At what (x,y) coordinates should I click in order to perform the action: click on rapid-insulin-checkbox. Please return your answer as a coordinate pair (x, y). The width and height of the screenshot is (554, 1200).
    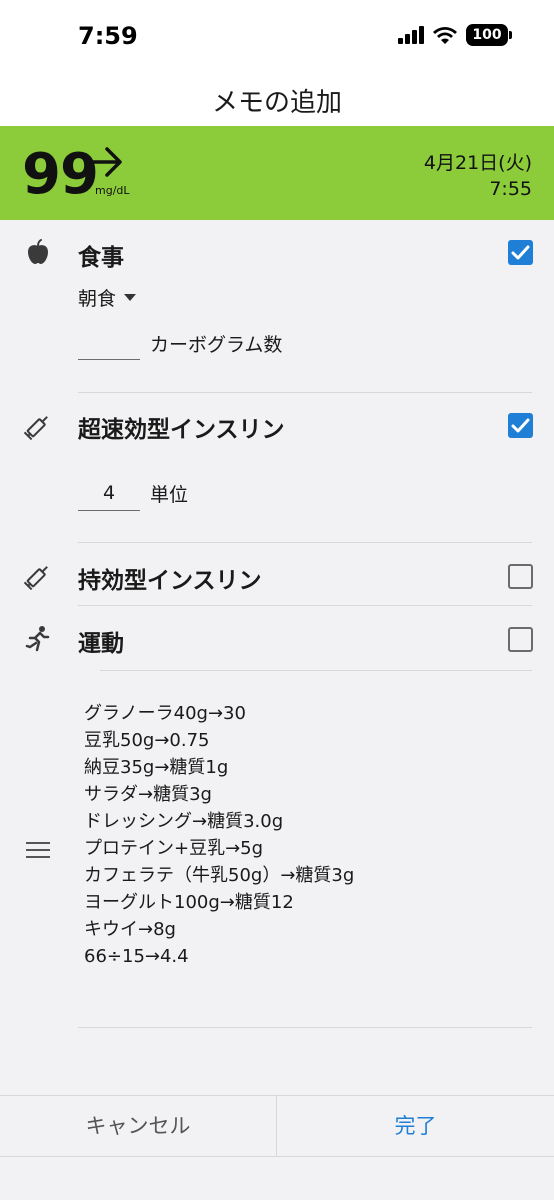
    Looking at the image, I should click on (520, 425).